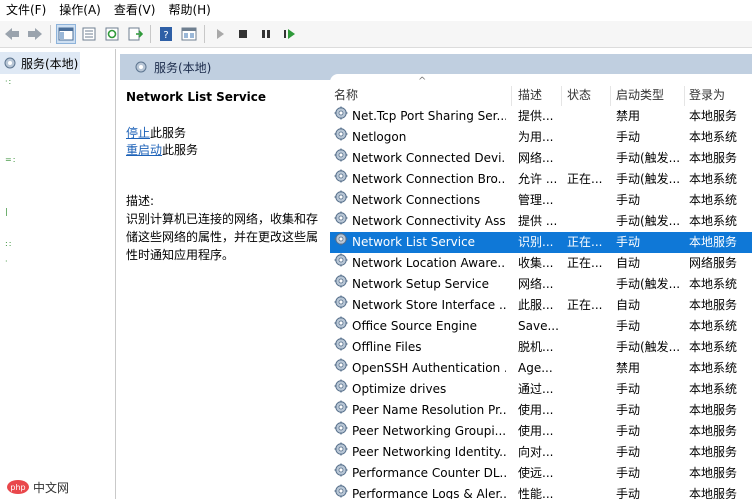 This screenshot has width=752, height=499. What do you see at coordinates (541, 326) in the screenshot?
I see `table-row: Office Source Engine Save... 手动 本地系统` at bounding box center [541, 326].